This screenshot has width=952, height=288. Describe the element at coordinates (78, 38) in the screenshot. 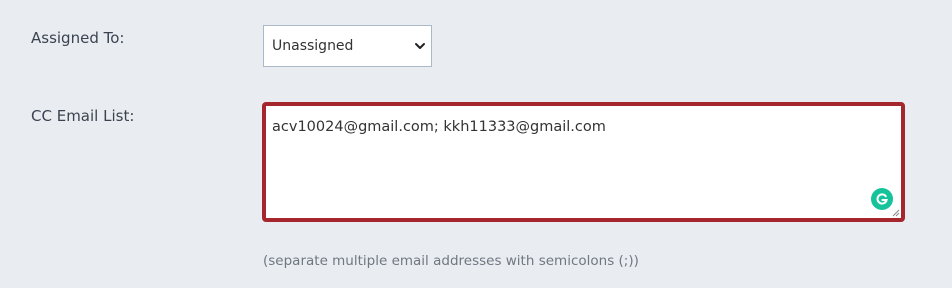

I see `assigned-to-label: Assigned To:` at that location.